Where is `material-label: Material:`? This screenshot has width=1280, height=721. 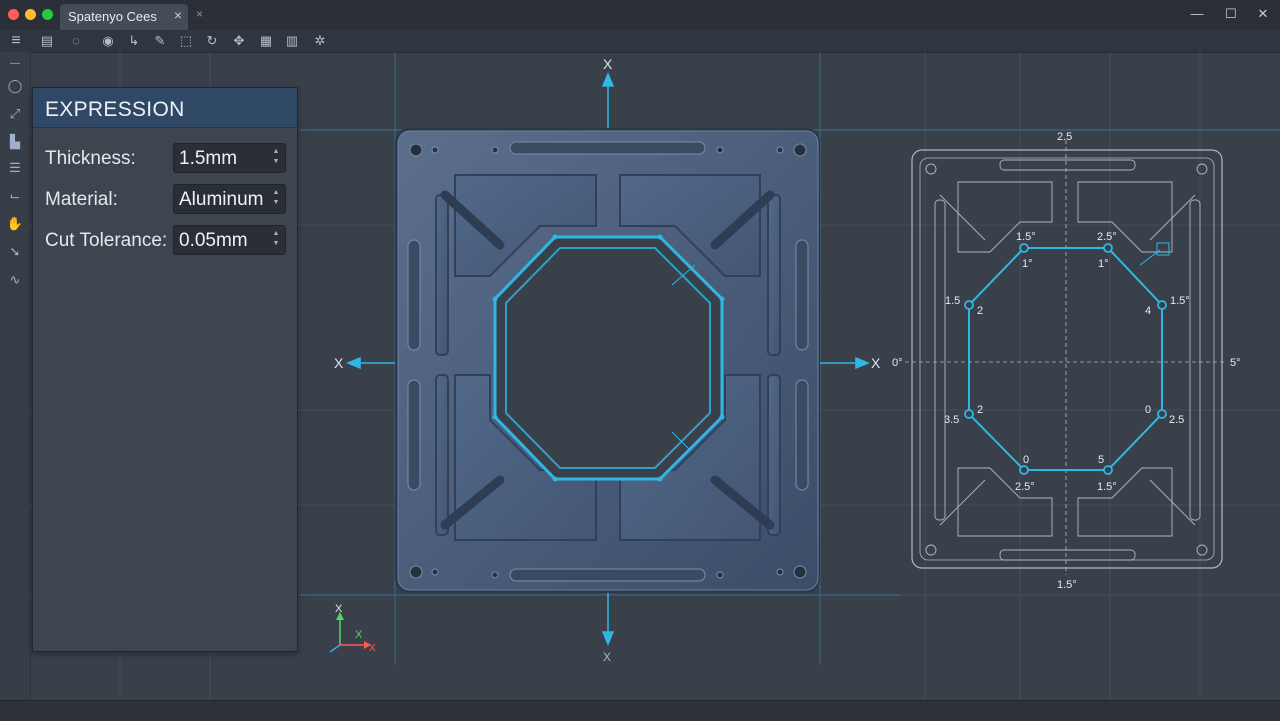
material-label: Material: is located at coordinates (81, 199).